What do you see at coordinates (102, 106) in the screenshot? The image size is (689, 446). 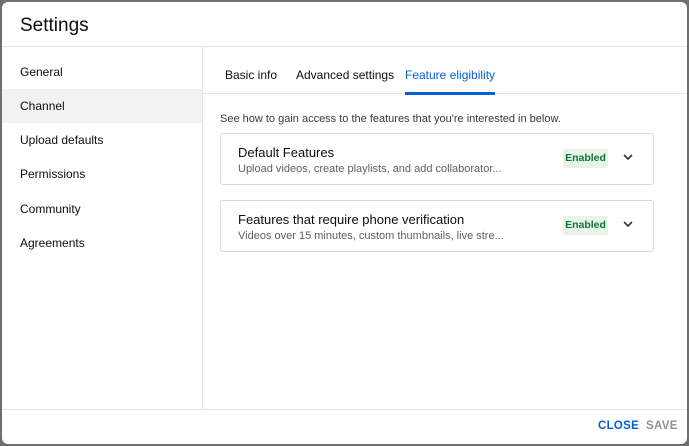 I see `sidebar-item-channel: Channel` at bounding box center [102, 106].